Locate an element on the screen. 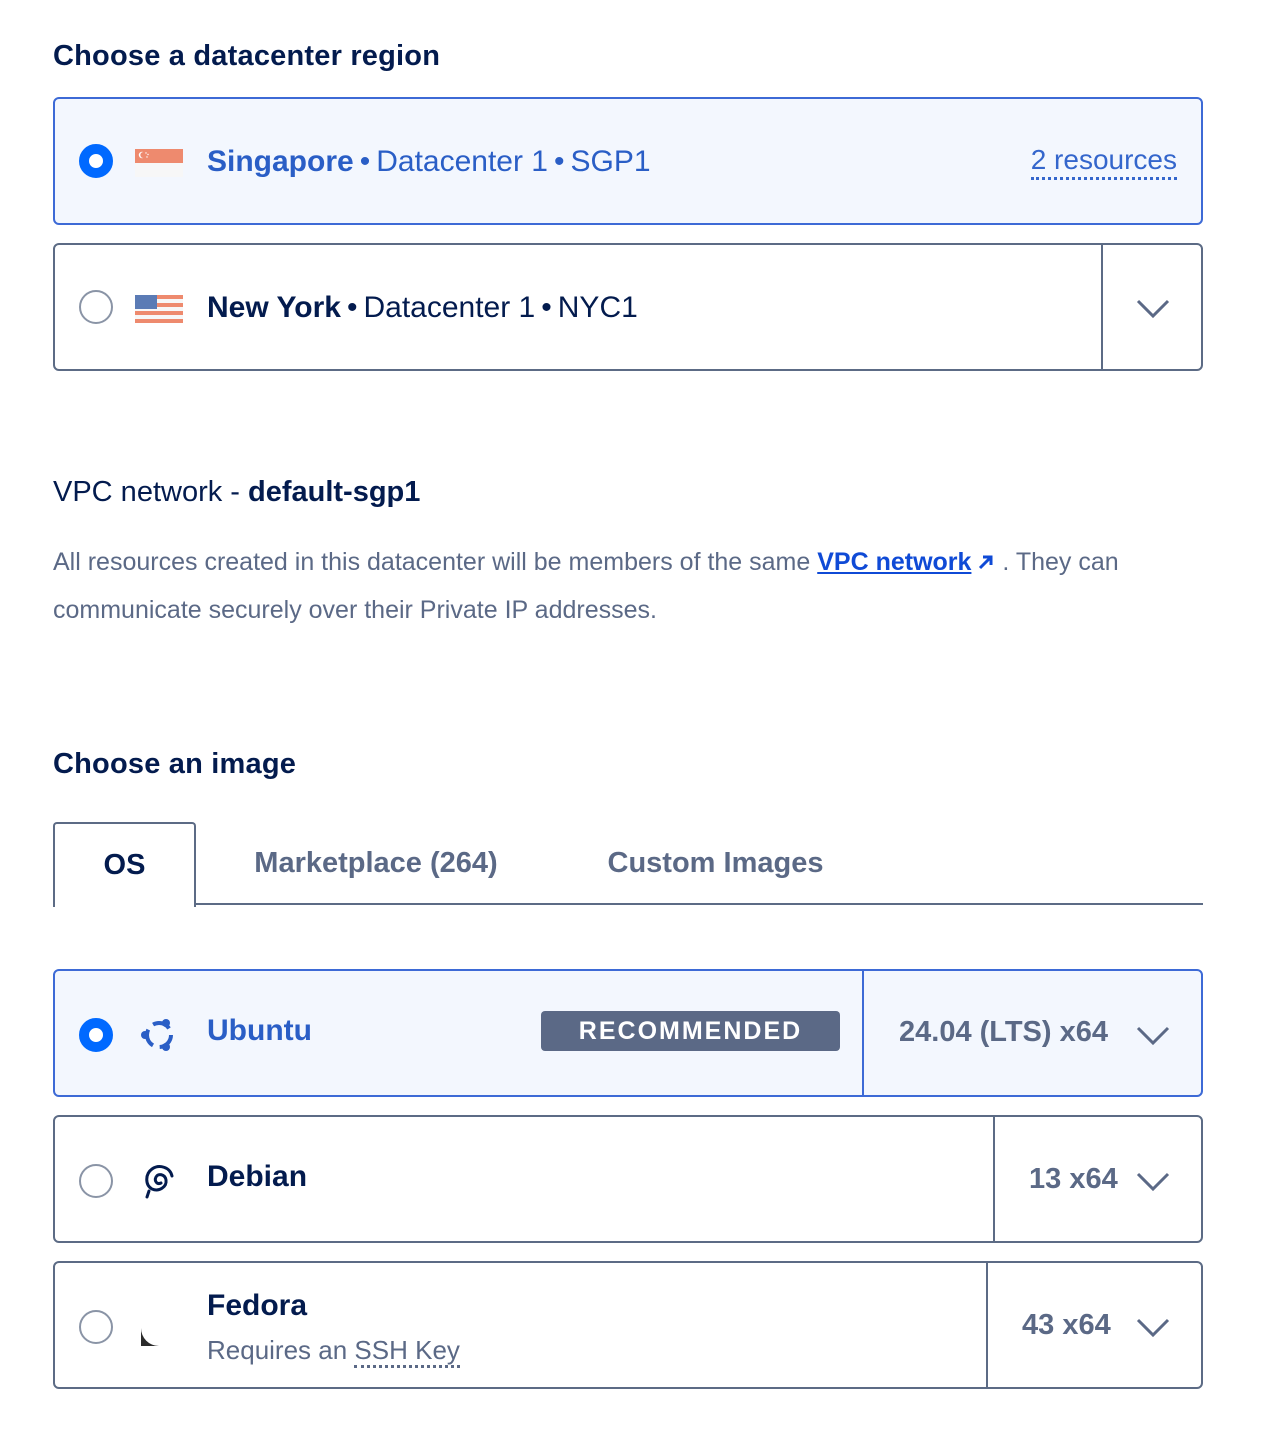  usa-flag-icon is located at coordinates (159, 309).